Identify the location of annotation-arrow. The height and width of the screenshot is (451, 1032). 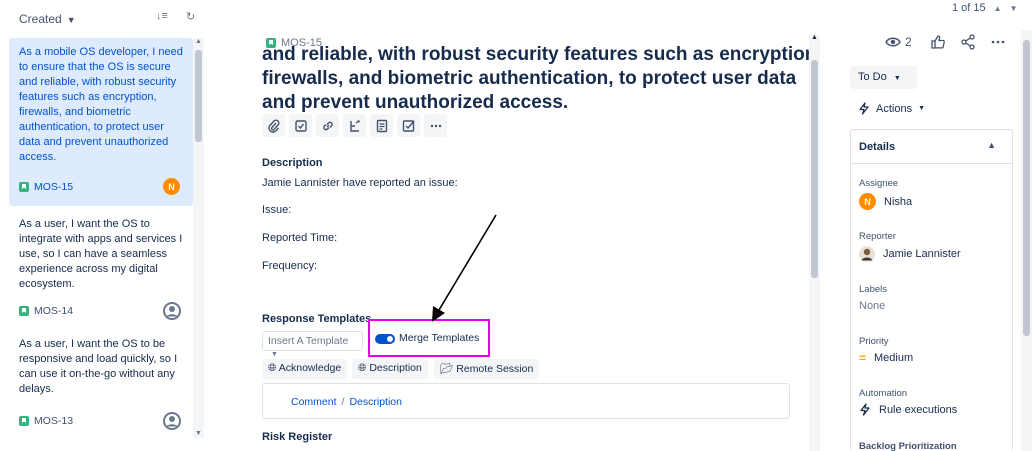
(464, 268).